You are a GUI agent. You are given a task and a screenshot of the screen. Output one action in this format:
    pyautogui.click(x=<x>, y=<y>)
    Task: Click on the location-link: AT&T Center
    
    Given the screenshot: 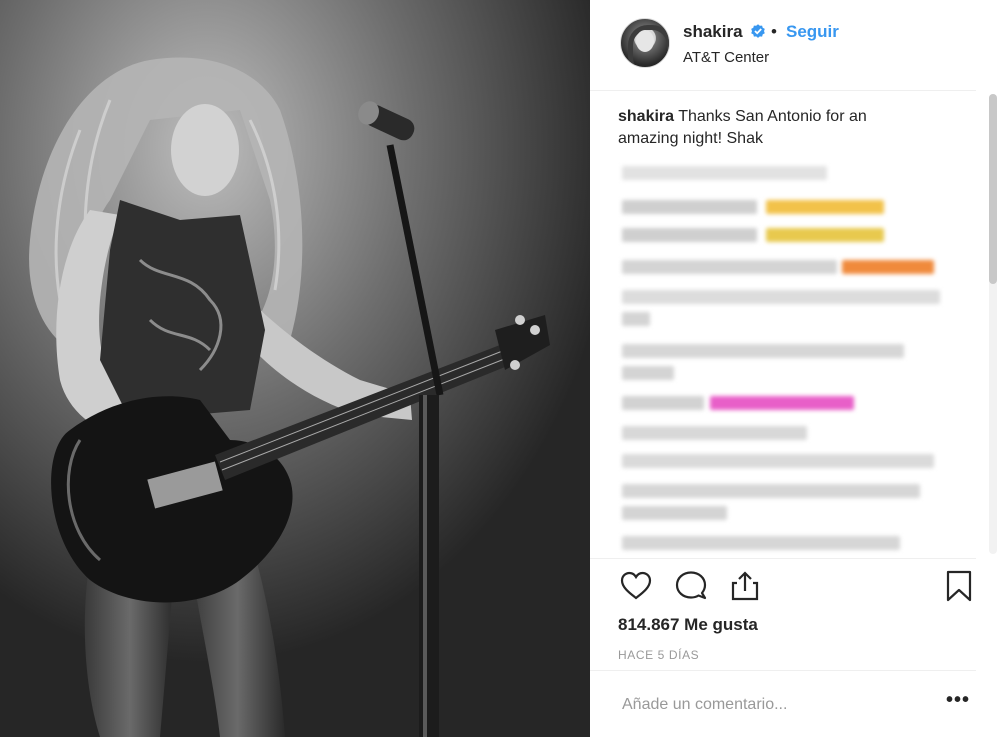 What is the action you would take?
    pyautogui.click(x=726, y=57)
    